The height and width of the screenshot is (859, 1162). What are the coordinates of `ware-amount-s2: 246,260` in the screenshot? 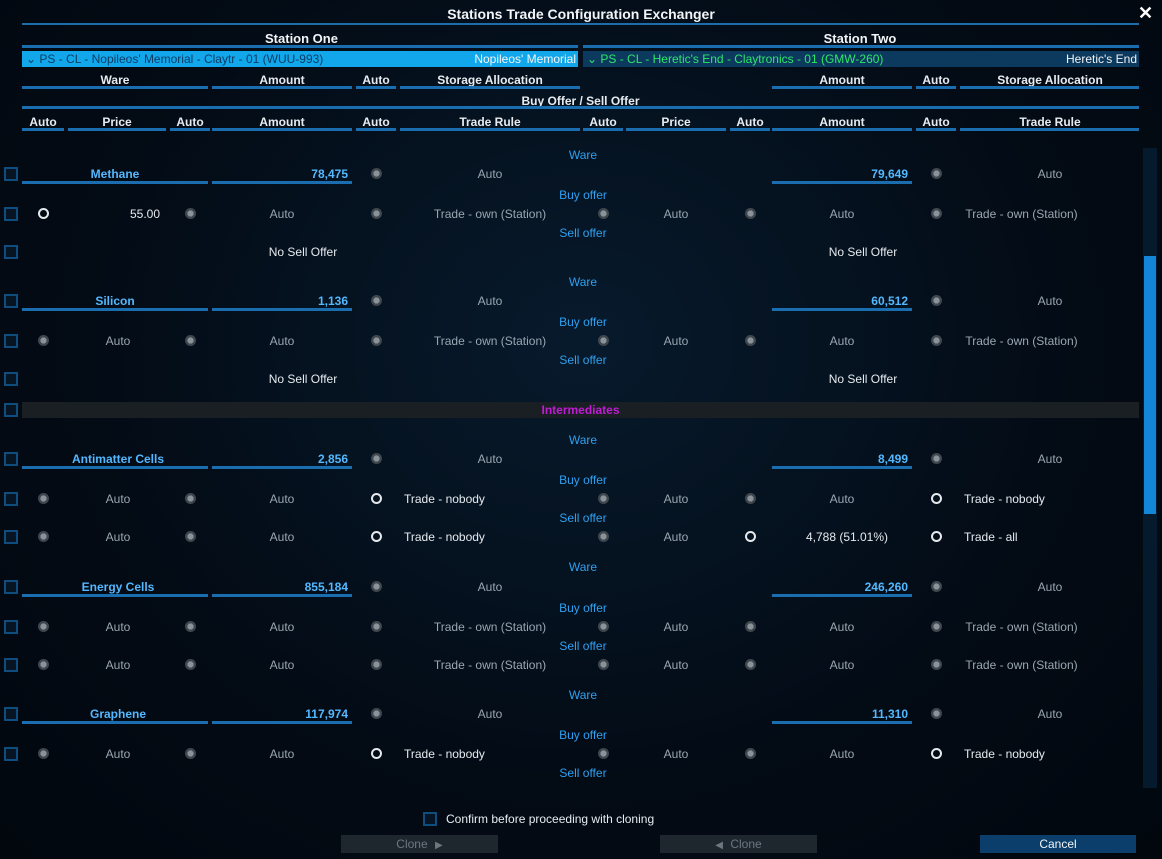 It's located at (840, 587).